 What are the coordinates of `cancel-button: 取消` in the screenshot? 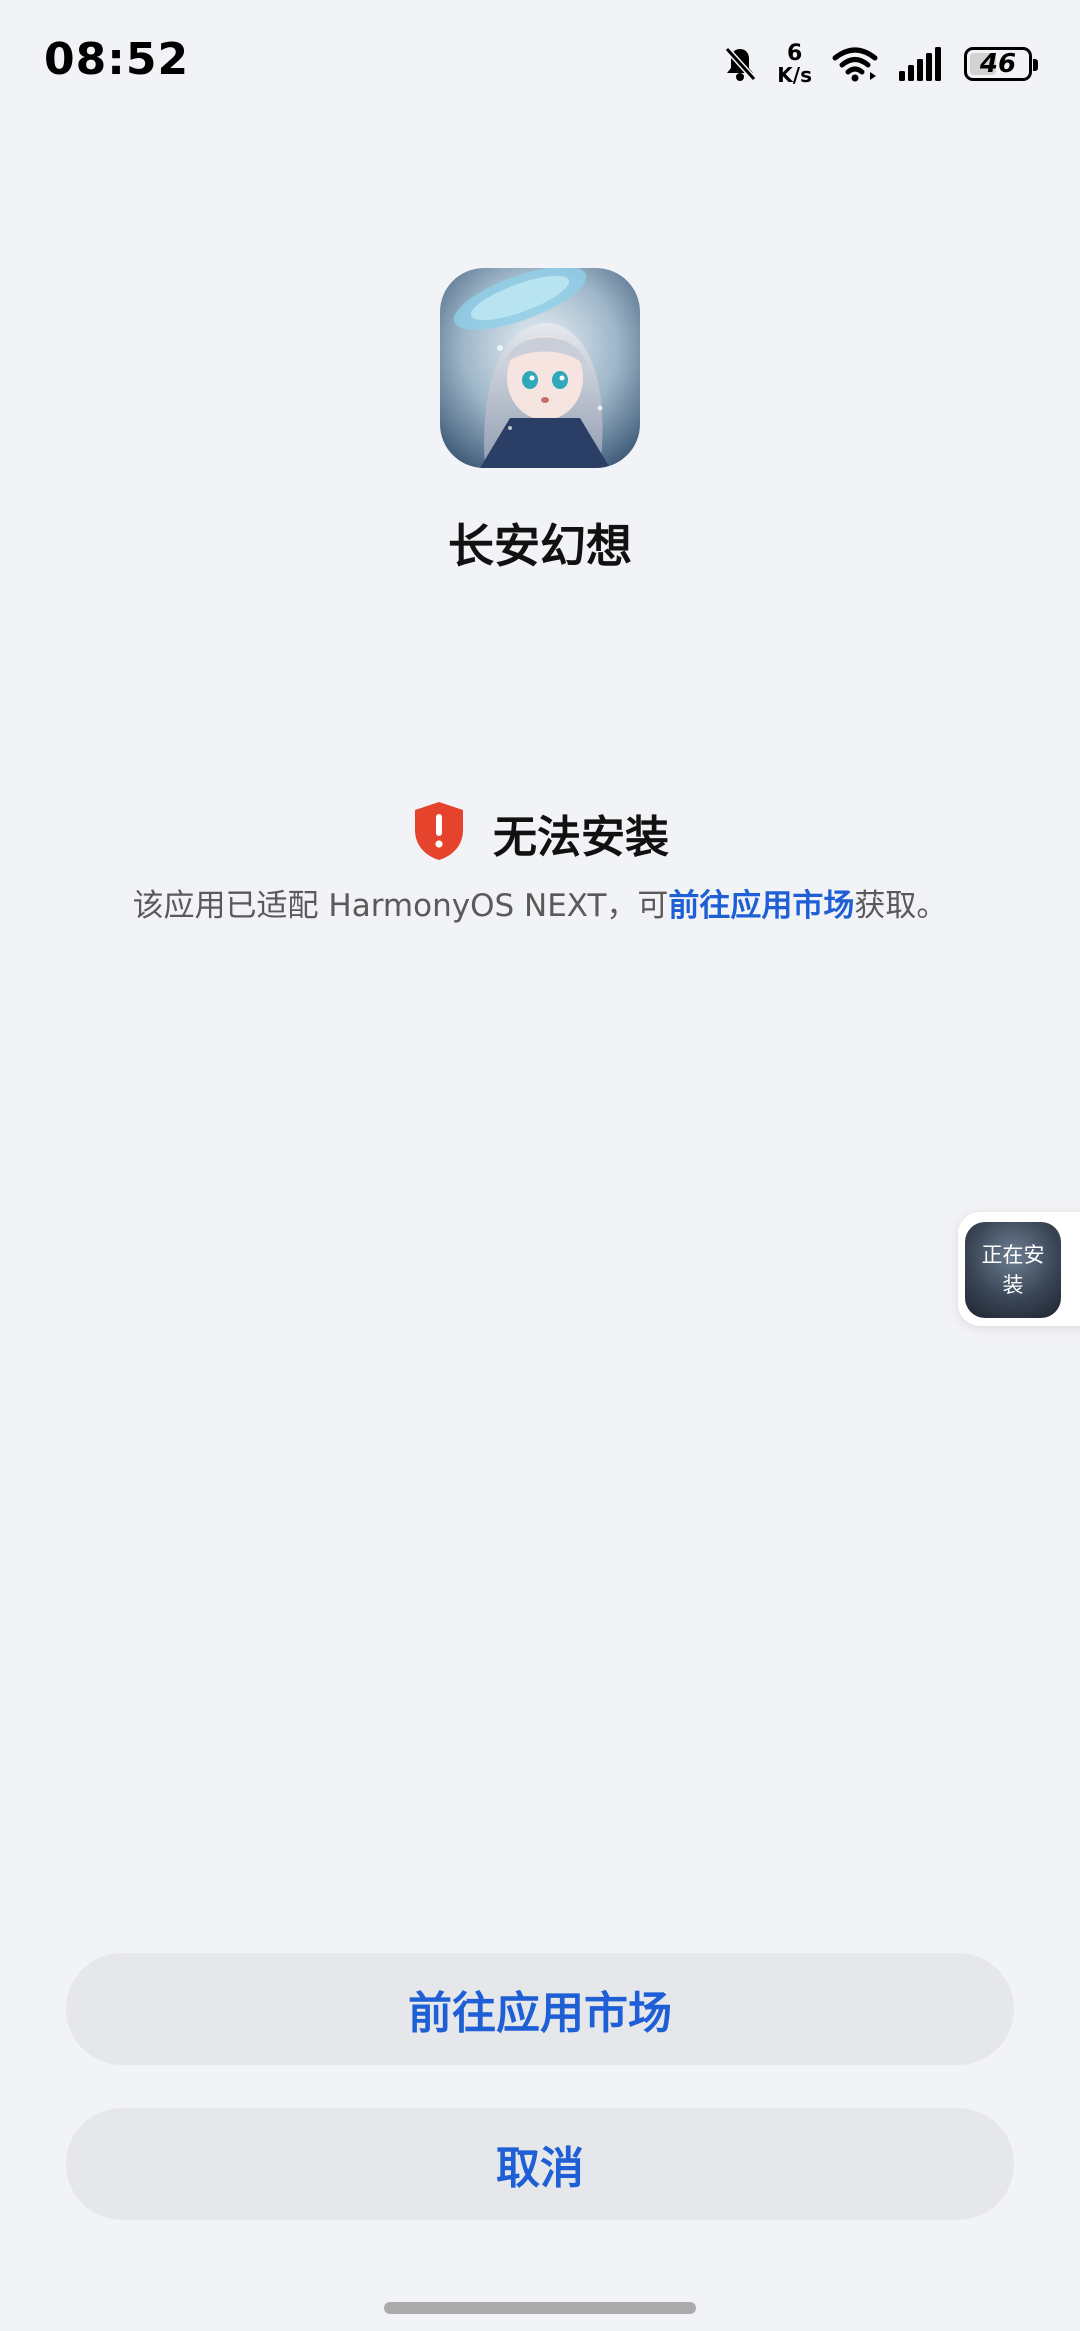 It's located at (540, 2164).